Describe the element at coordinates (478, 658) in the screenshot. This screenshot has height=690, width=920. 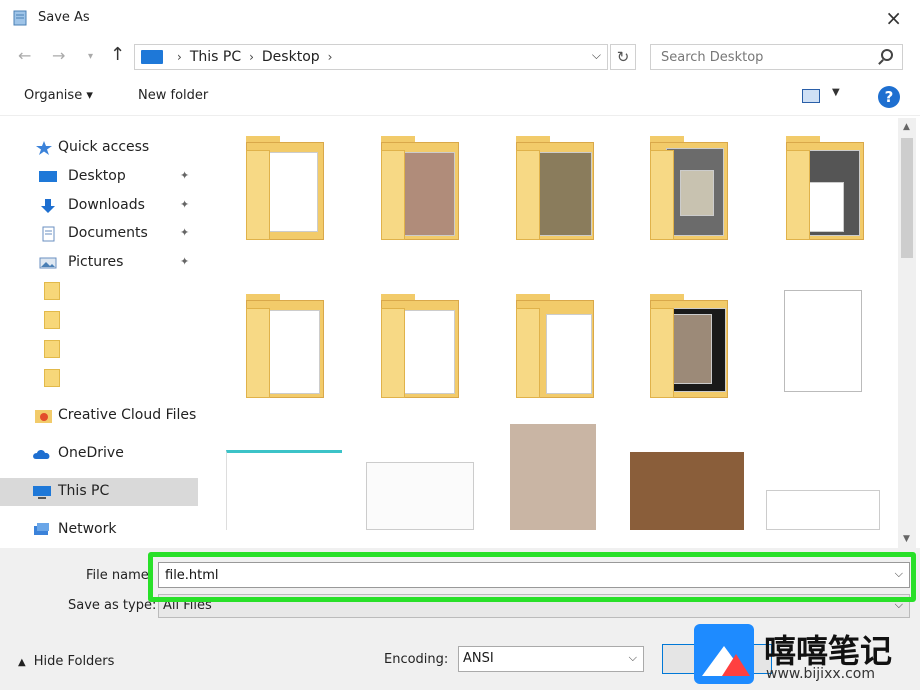
I see `encoding-value: ANSI` at that location.